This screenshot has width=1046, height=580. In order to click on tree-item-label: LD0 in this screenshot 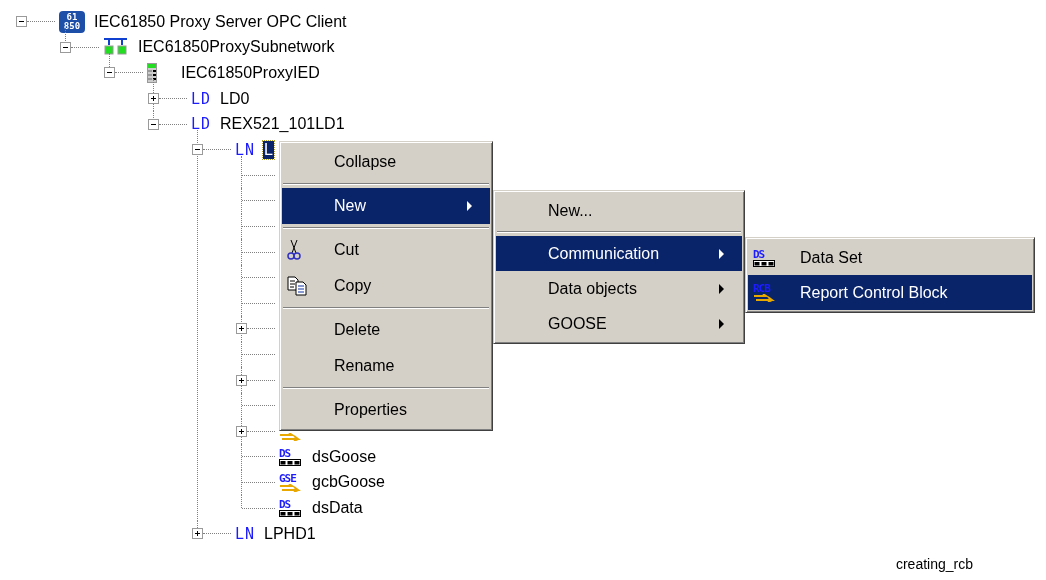, I will do `click(235, 98)`.